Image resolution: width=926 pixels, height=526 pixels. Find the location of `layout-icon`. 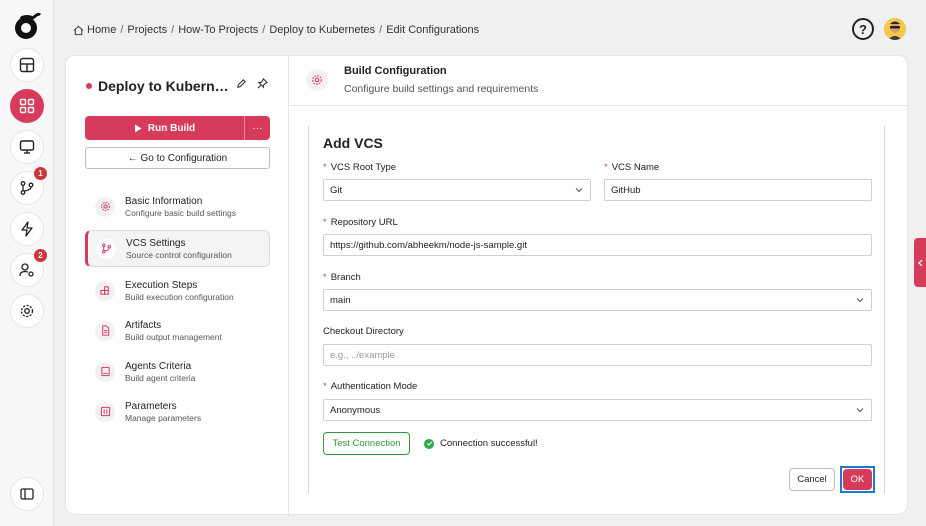

layout-icon is located at coordinates (27, 65).